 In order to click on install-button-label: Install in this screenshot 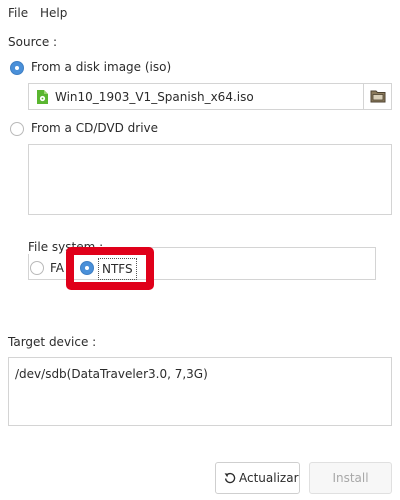, I will do `click(350, 478)`.